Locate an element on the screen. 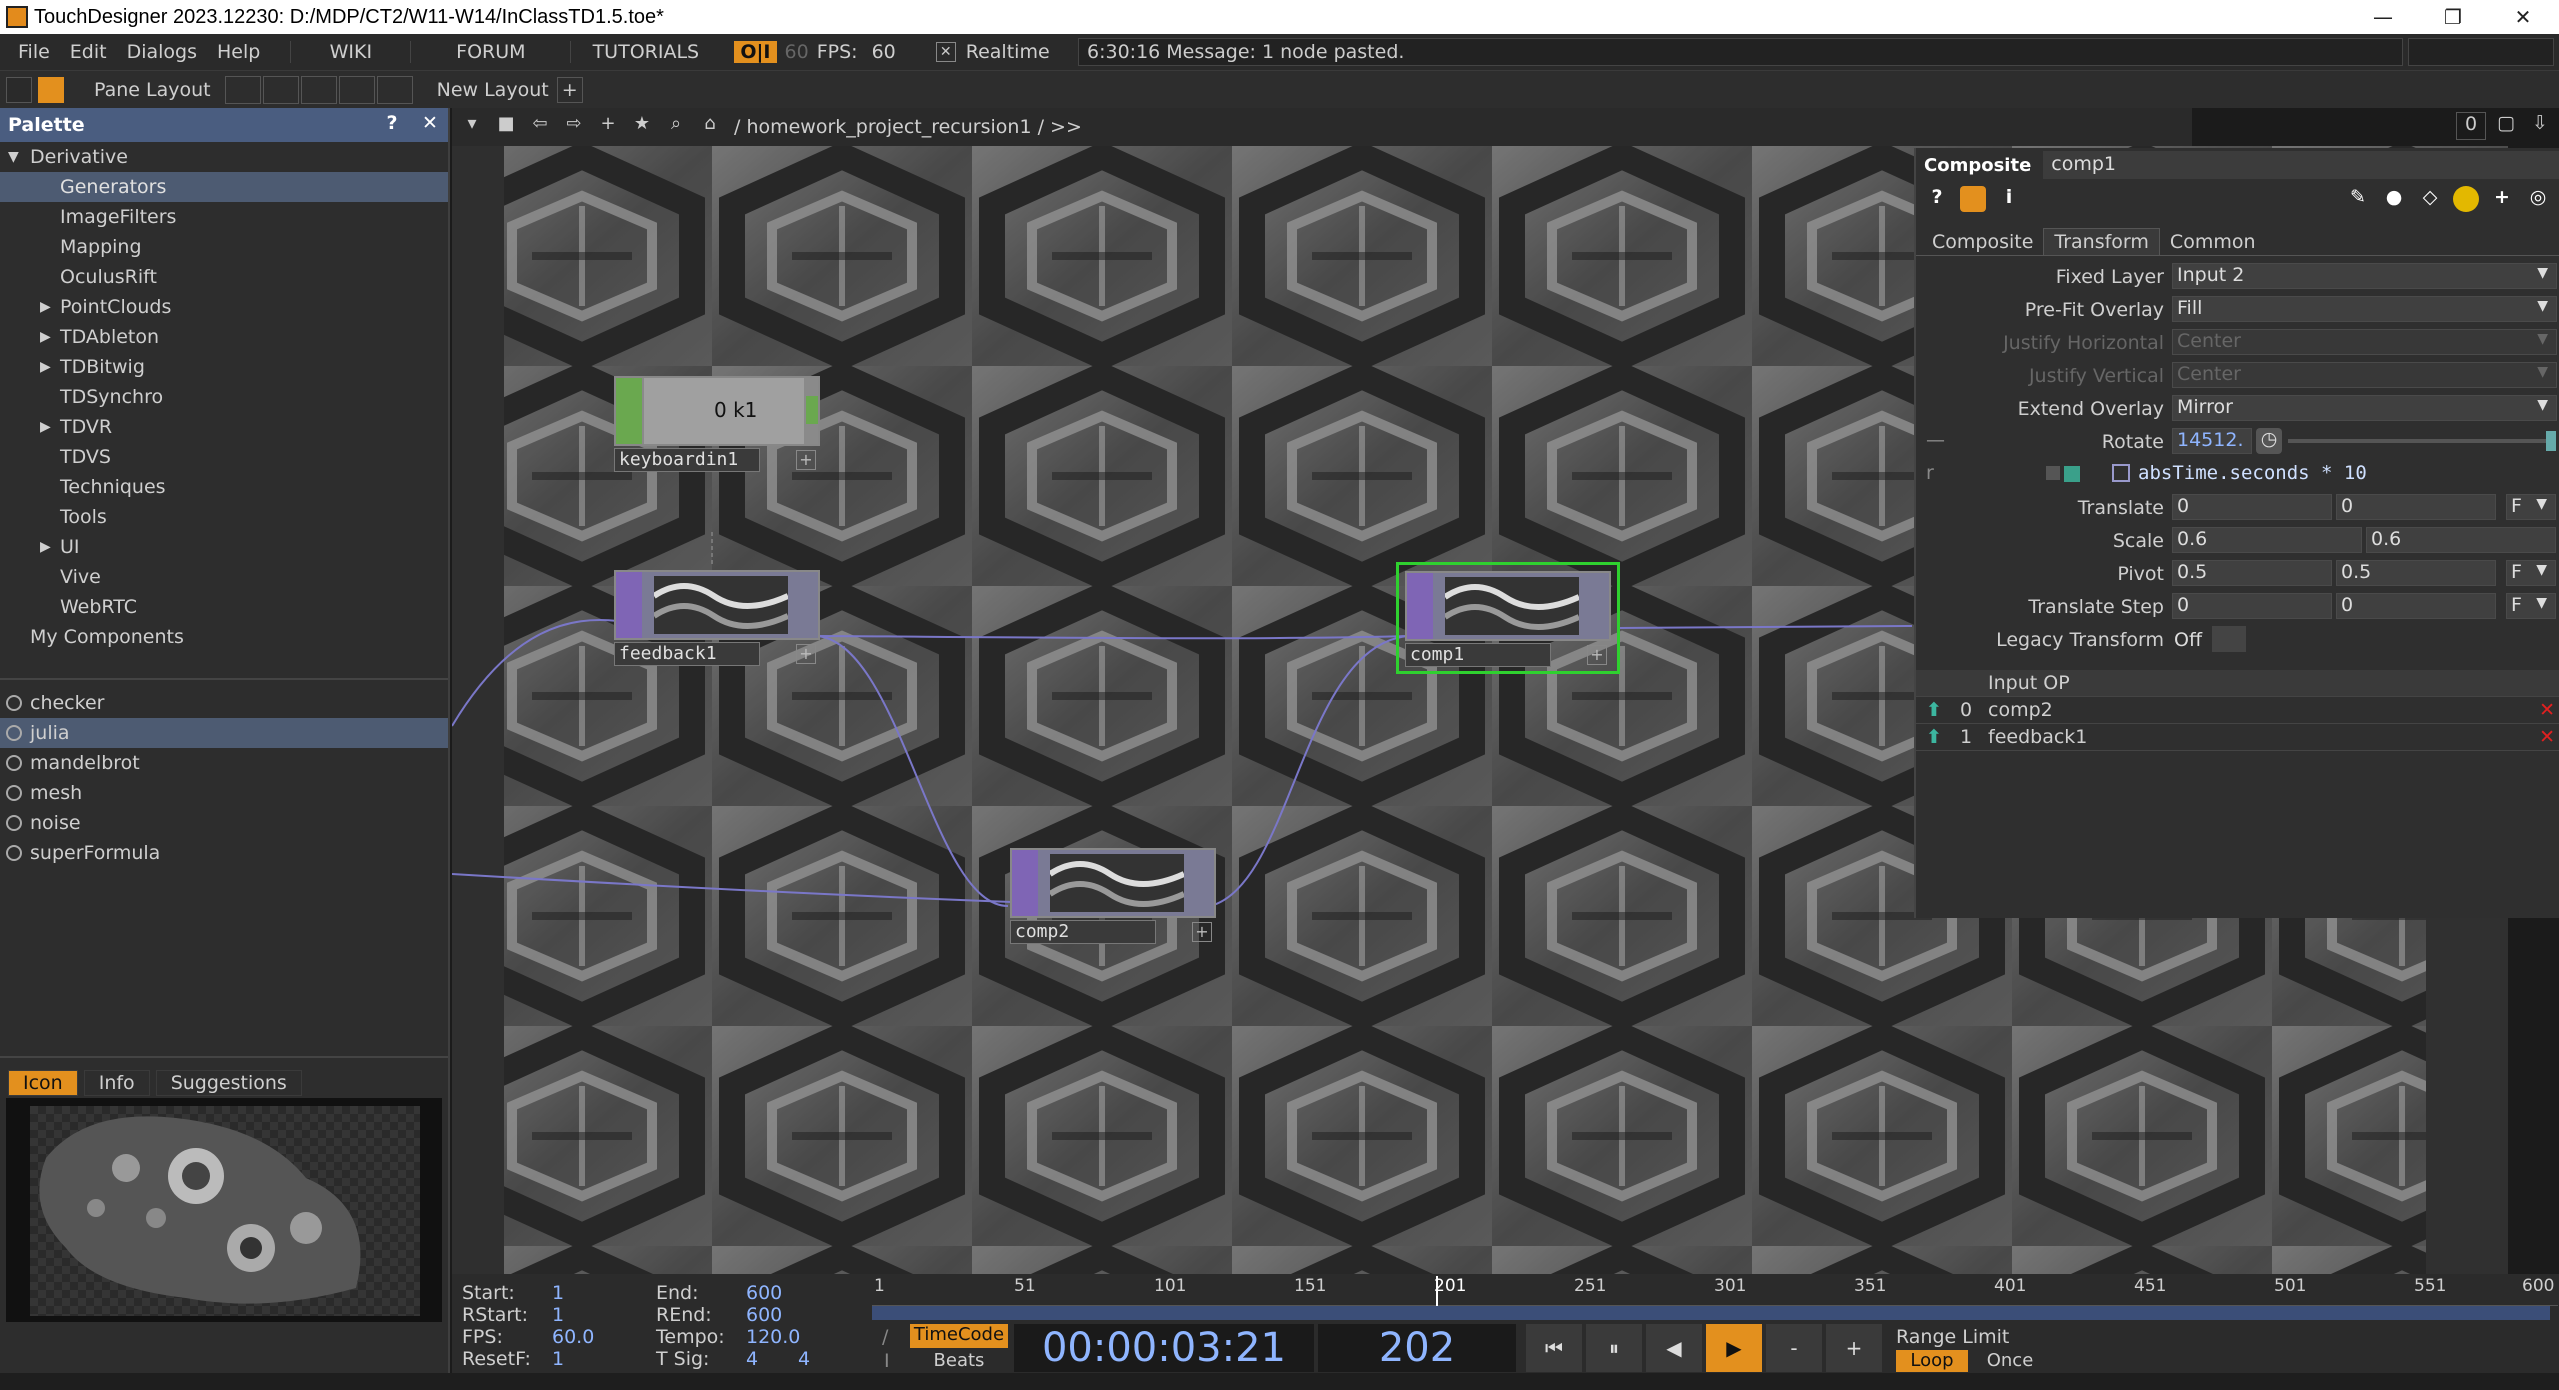 The height and width of the screenshot is (1390, 2559). pause-button: ⏸ is located at coordinates (1614, 1348).